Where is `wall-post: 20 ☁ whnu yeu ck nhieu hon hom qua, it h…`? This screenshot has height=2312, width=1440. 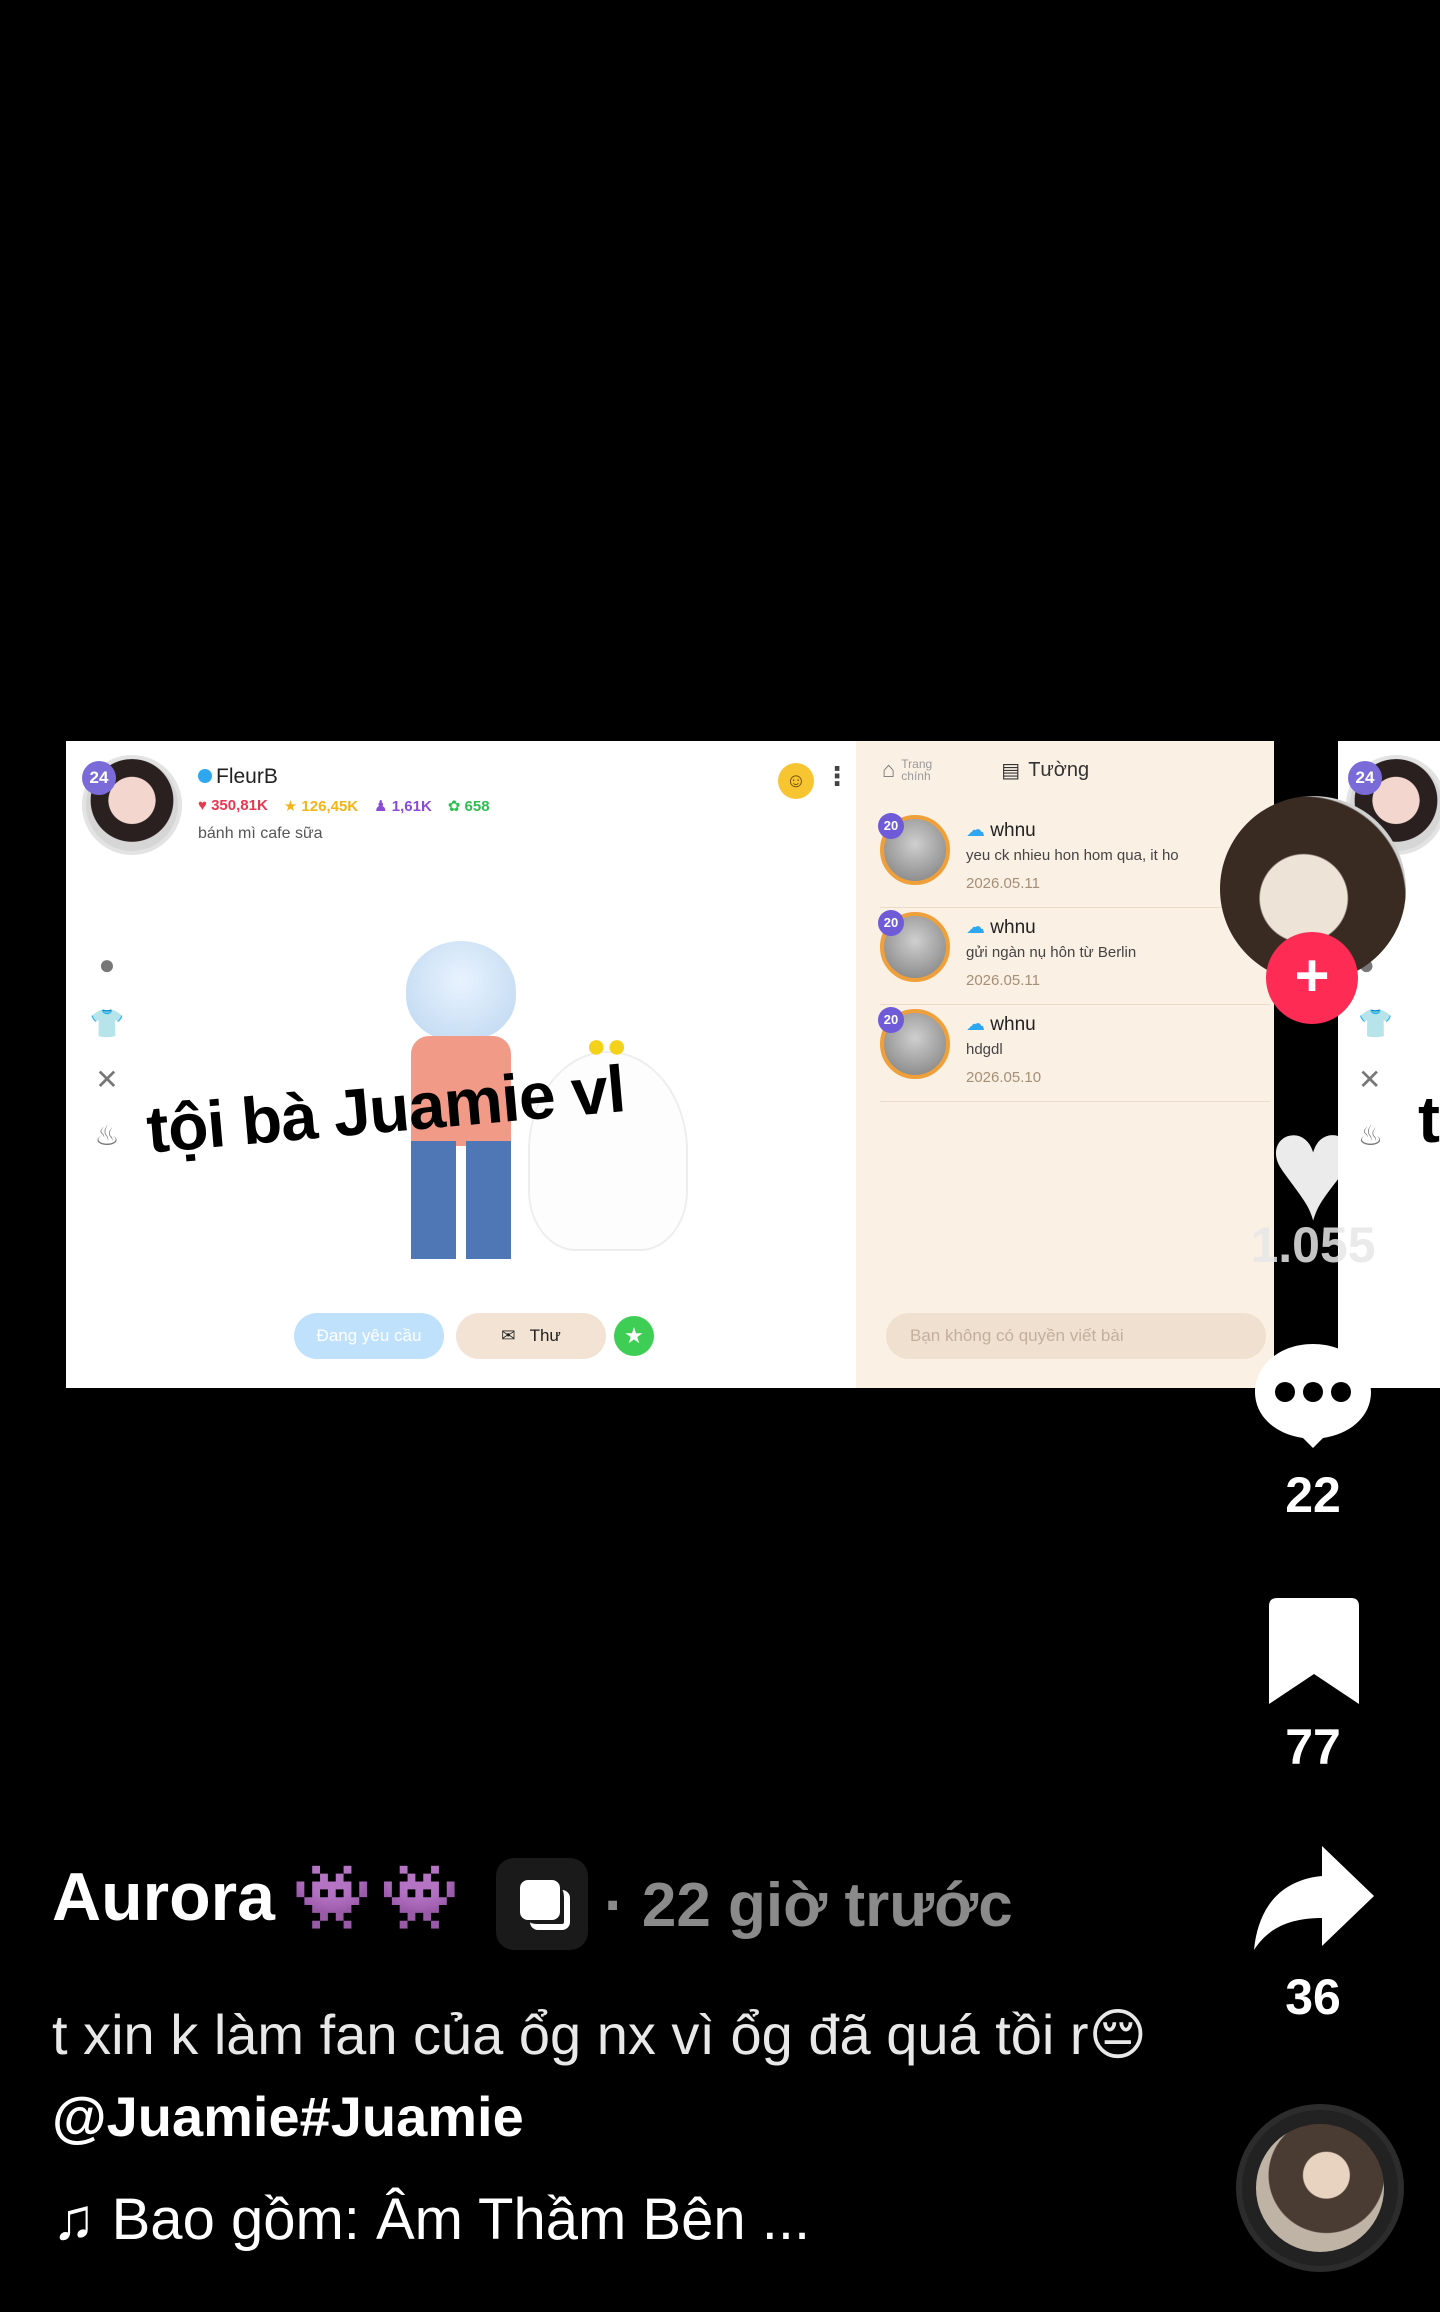 wall-post: 20 ☁ whnu yeu ck nhieu hon hom qua, it h… is located at coordinates (1074, 859).